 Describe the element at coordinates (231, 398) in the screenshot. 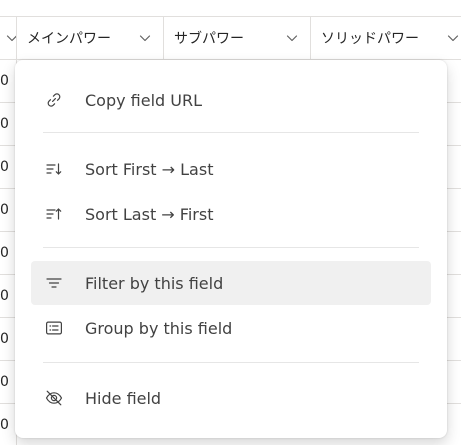

I see `hide-field-menu-item: Hide field` at that location.